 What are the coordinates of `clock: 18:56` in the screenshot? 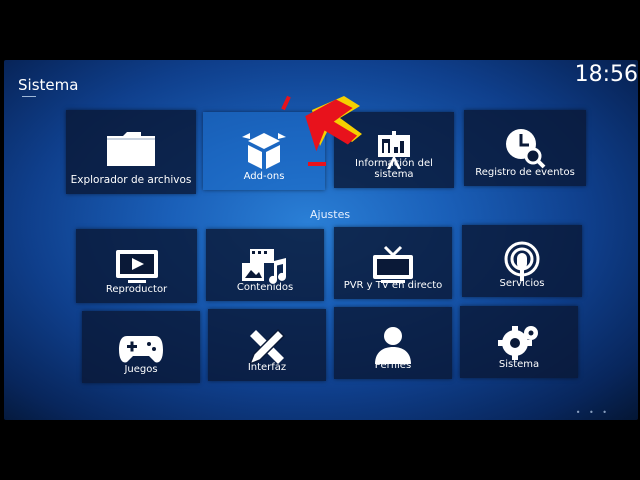 It's located at (606, 74).